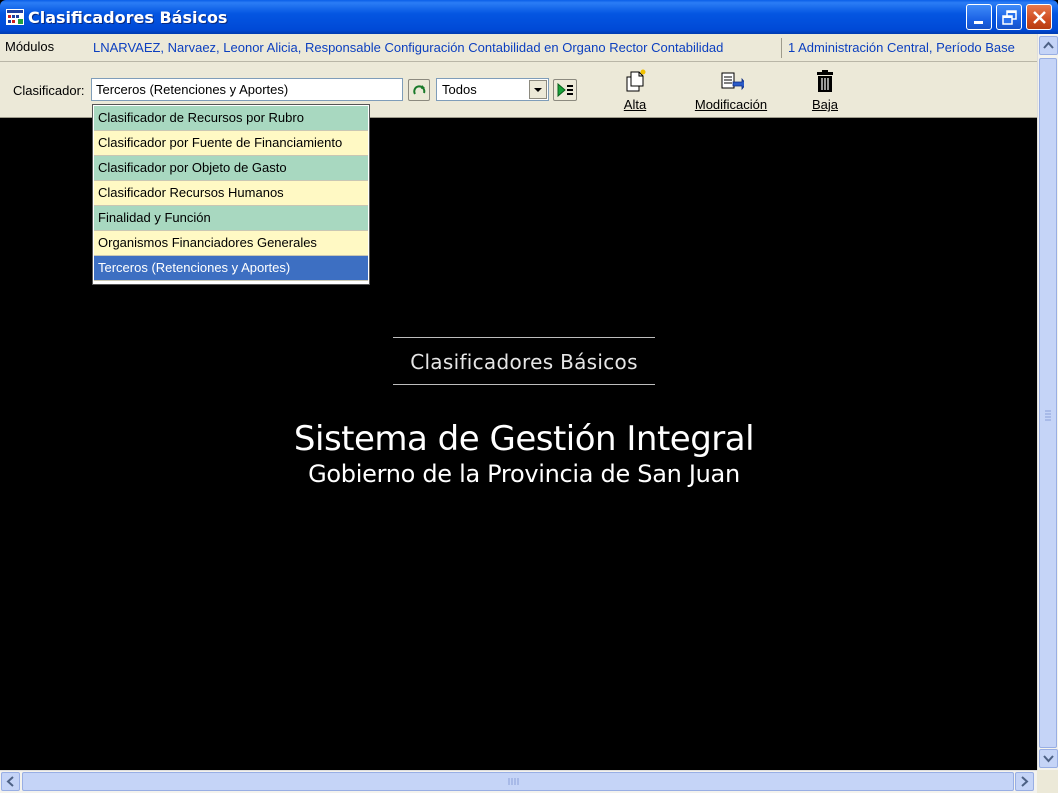  What do you see at coordinates (231, 218) in the screenshot?
I see `dropdown-item: Finalidad y Función` at bounding box center [231, 218].